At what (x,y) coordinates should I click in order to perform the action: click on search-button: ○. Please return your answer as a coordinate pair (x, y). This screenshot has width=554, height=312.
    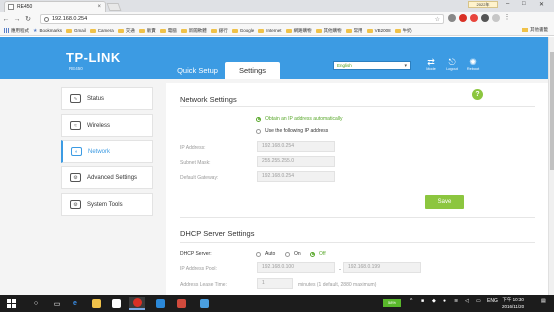
    Looking at the image, I should click on (36, 303).